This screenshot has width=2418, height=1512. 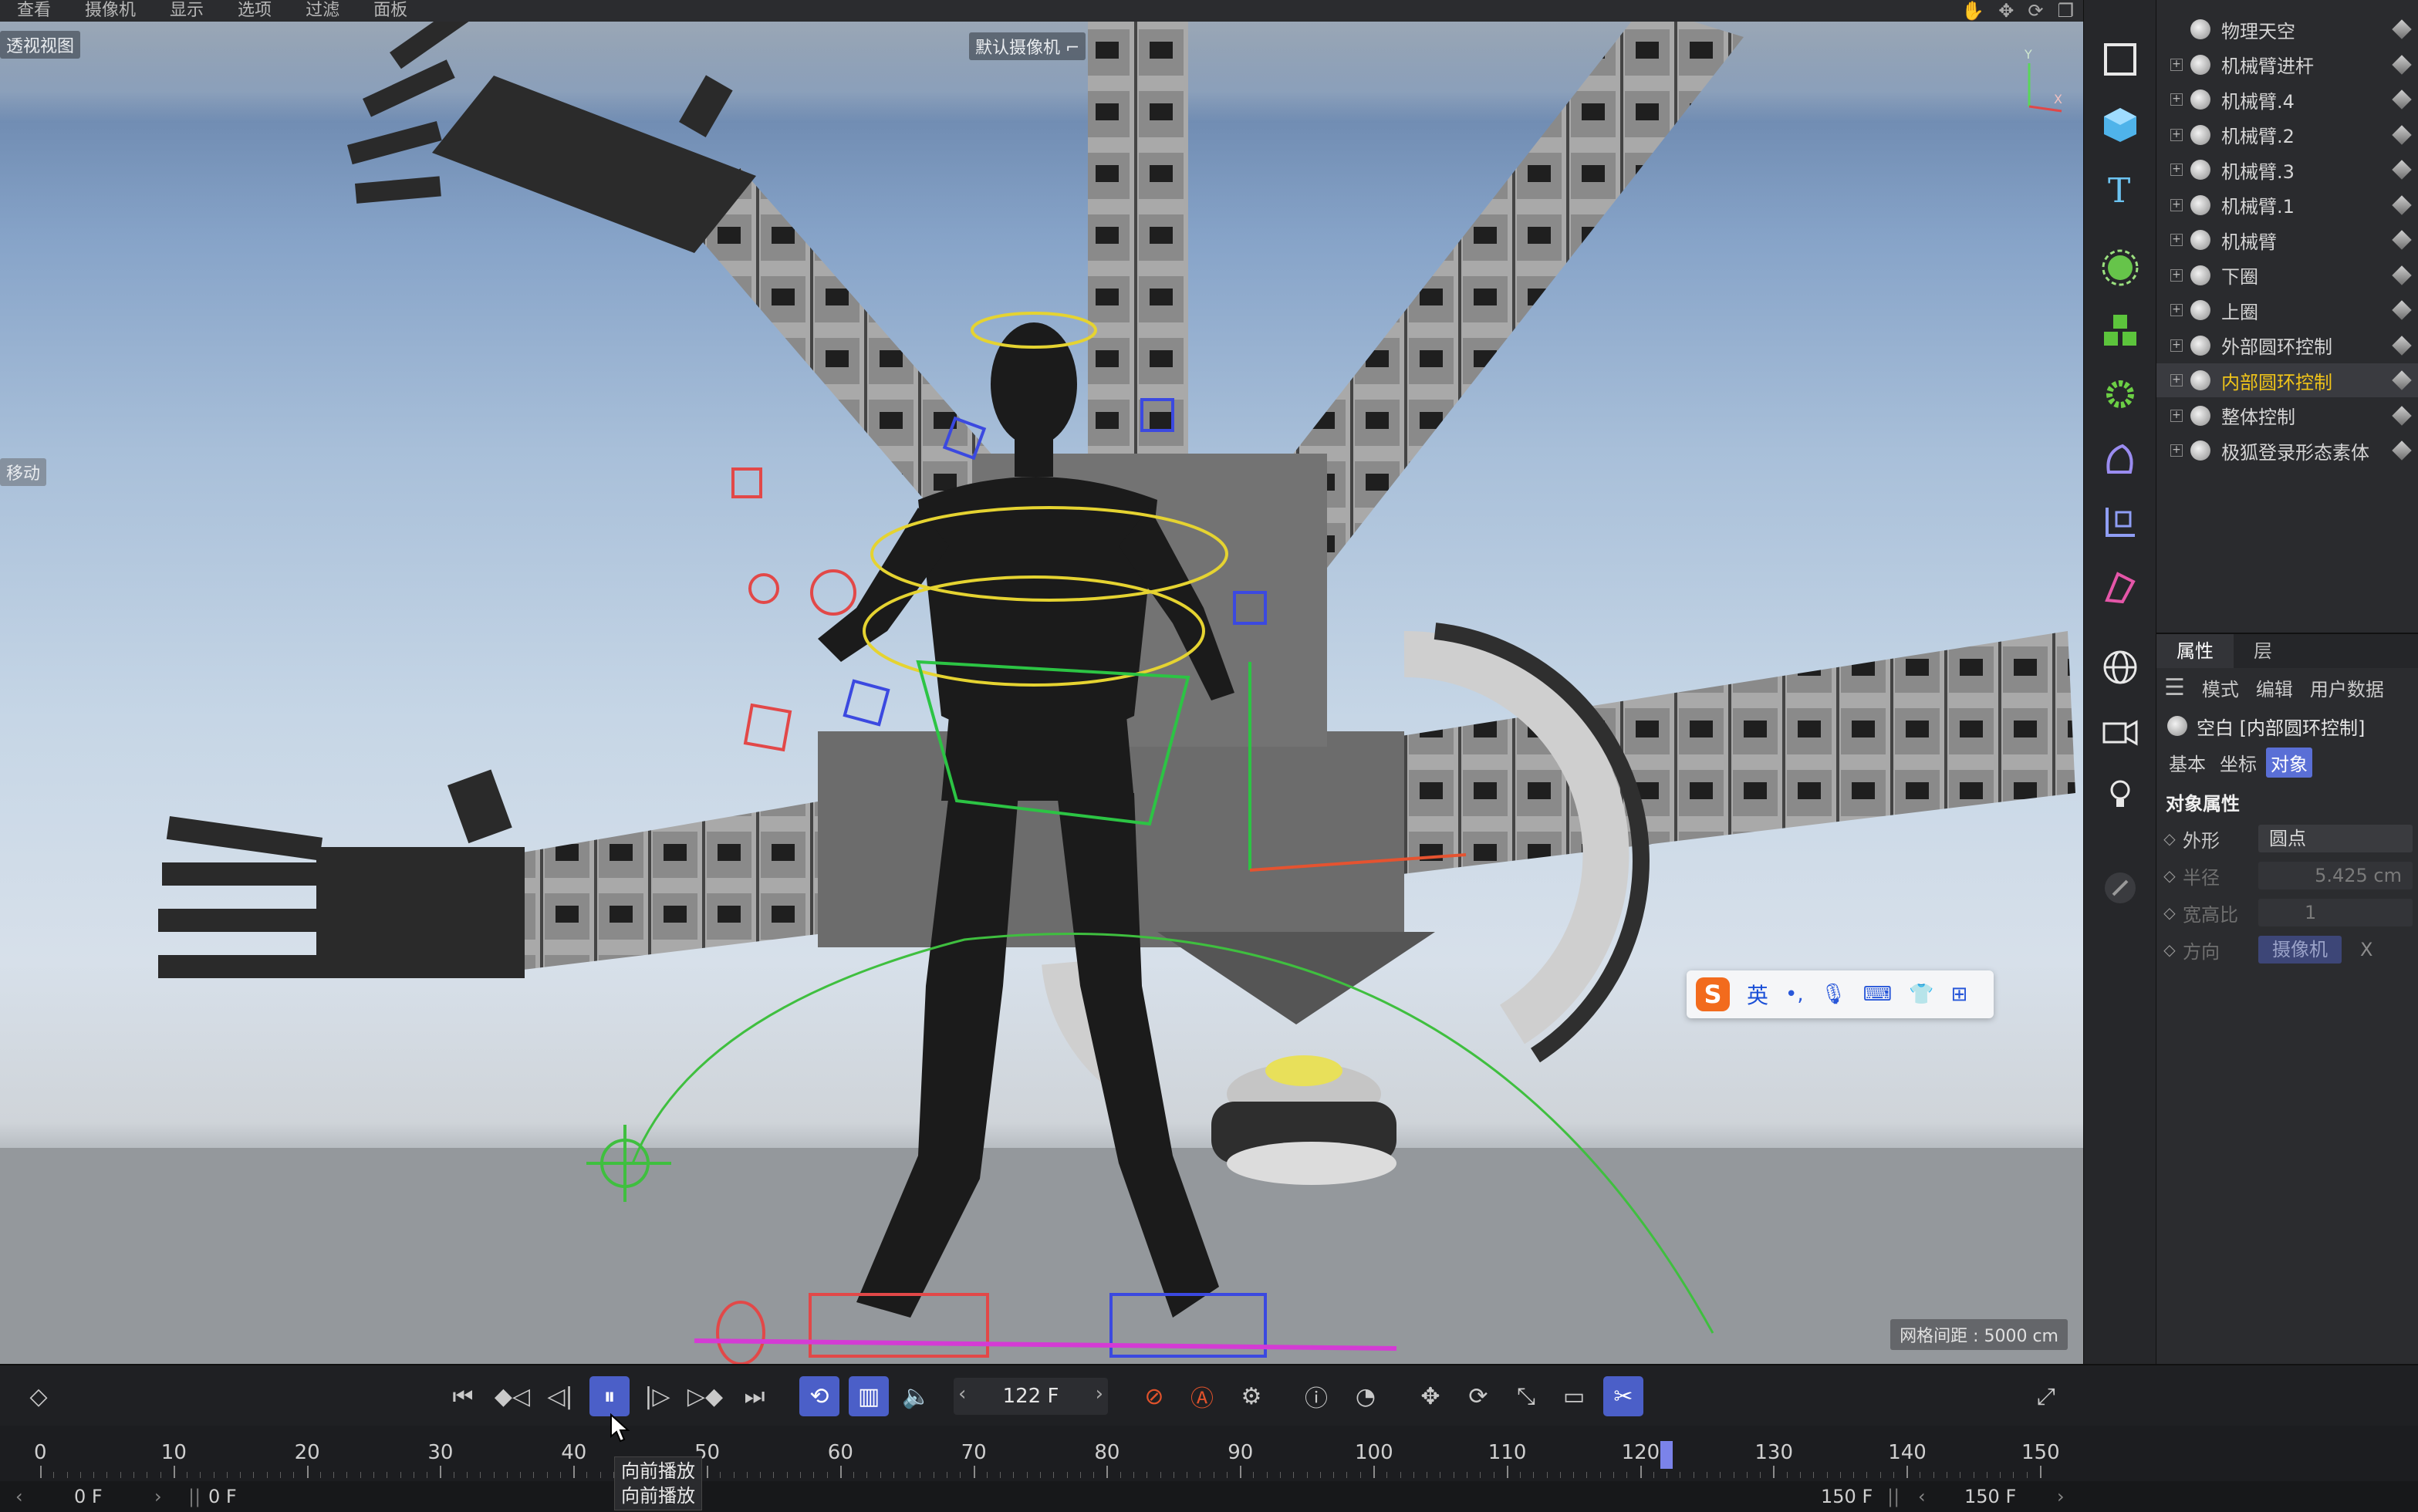 I want to click on go-to-start-icon: ⏮, so click(x=463, y=1396).